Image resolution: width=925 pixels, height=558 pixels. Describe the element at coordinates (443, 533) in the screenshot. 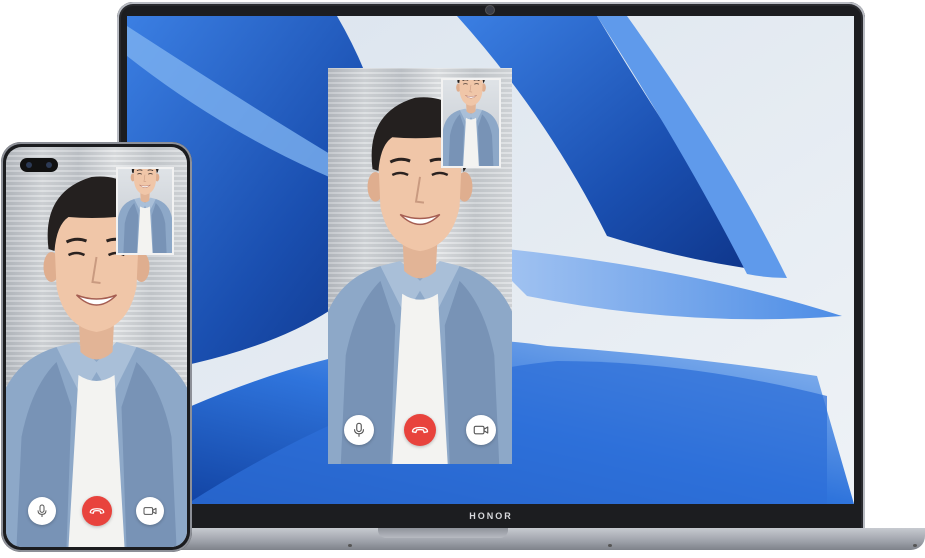

I see `lid-opening-notch` at that location.